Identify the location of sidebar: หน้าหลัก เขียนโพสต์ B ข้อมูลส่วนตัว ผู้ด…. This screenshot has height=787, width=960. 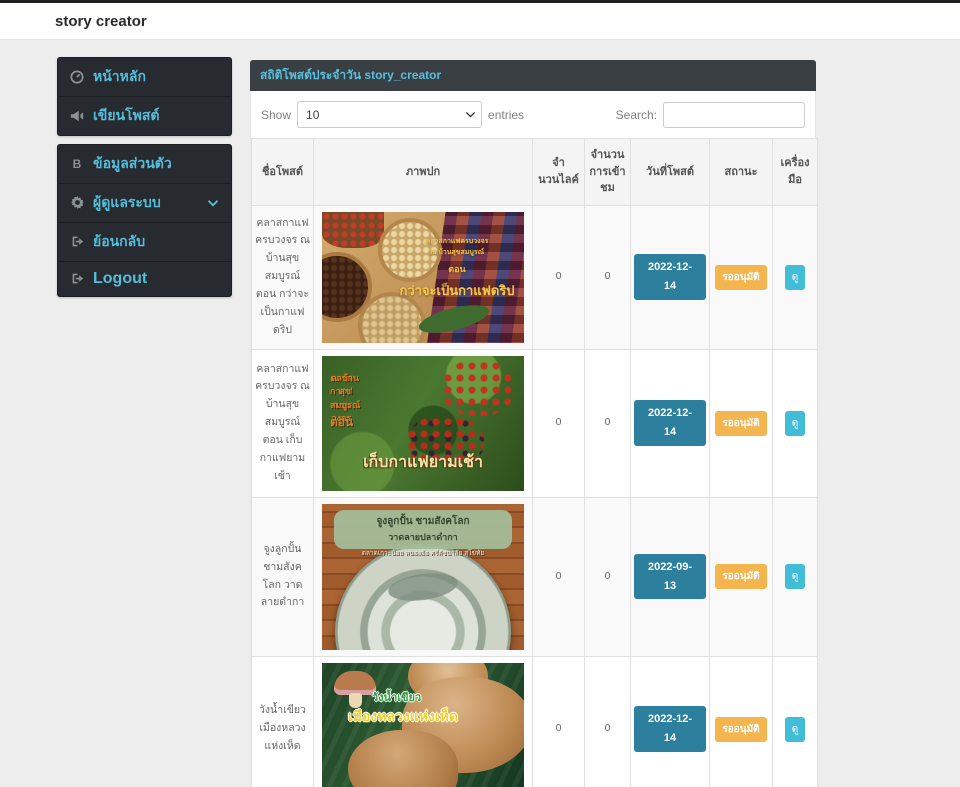
(144, 181).